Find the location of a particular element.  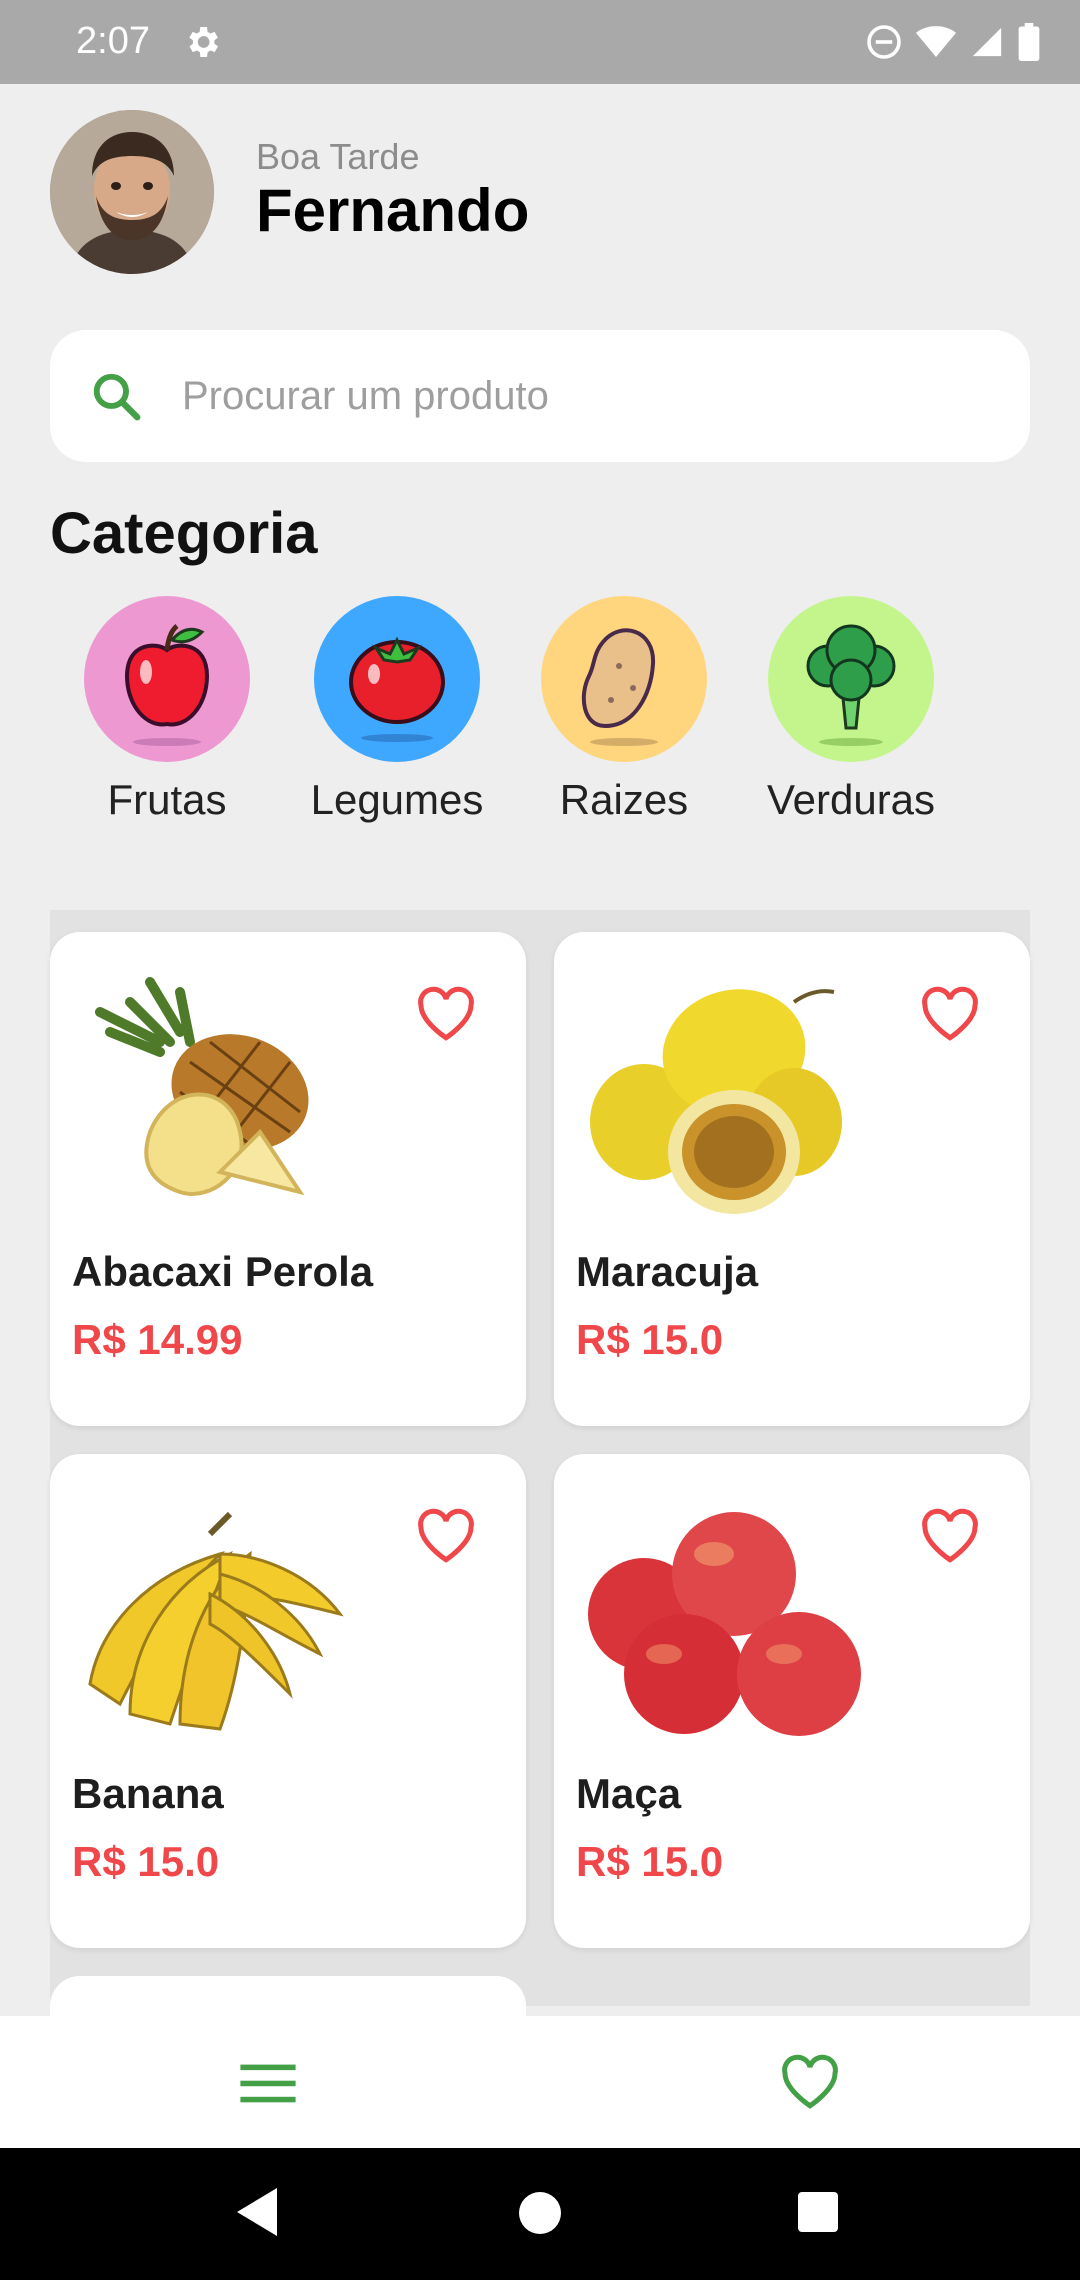

favorites-icon is located at coordinates (810, 2082).